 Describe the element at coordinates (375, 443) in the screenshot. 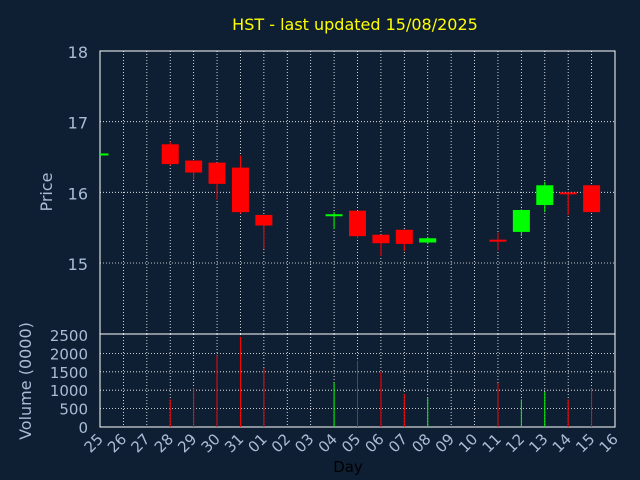

I see `x-tick-label: 06` at that location.